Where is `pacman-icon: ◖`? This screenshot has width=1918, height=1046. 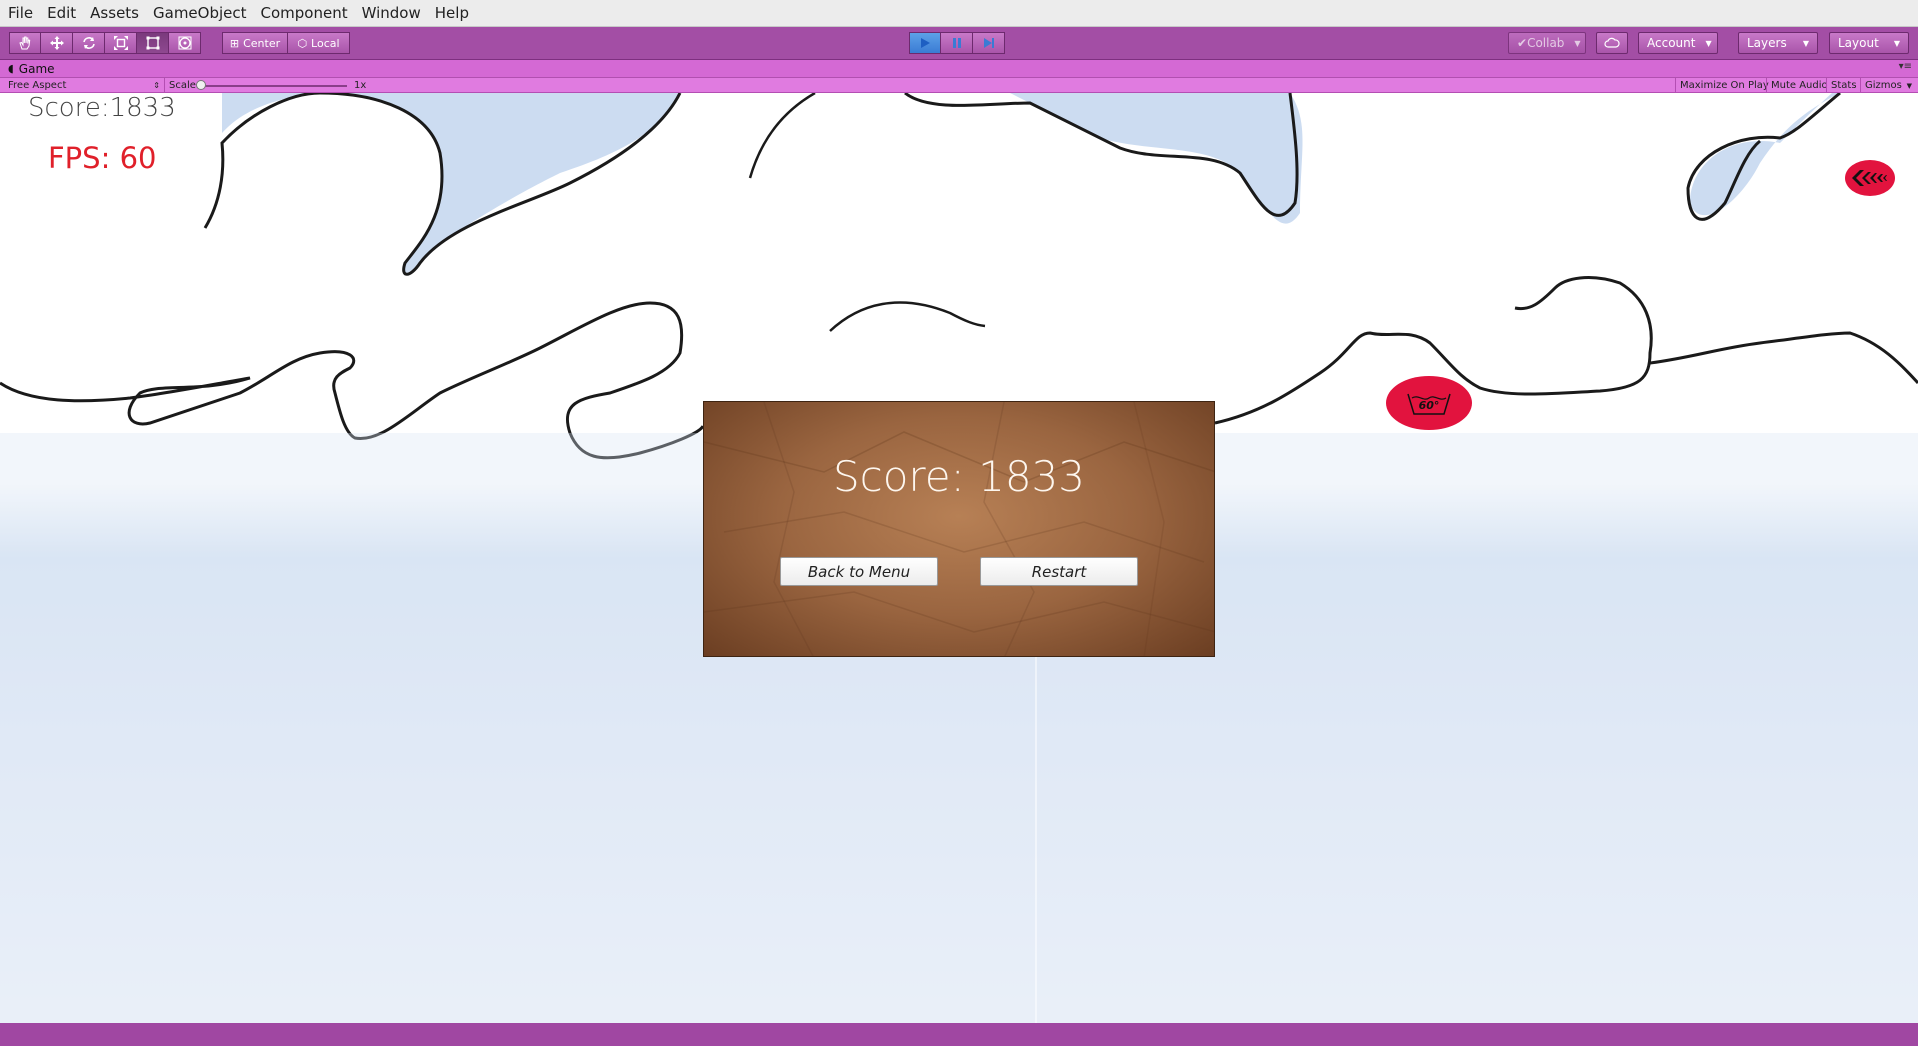 pacman-icon: ◖ is located at coordinates (11, 68).